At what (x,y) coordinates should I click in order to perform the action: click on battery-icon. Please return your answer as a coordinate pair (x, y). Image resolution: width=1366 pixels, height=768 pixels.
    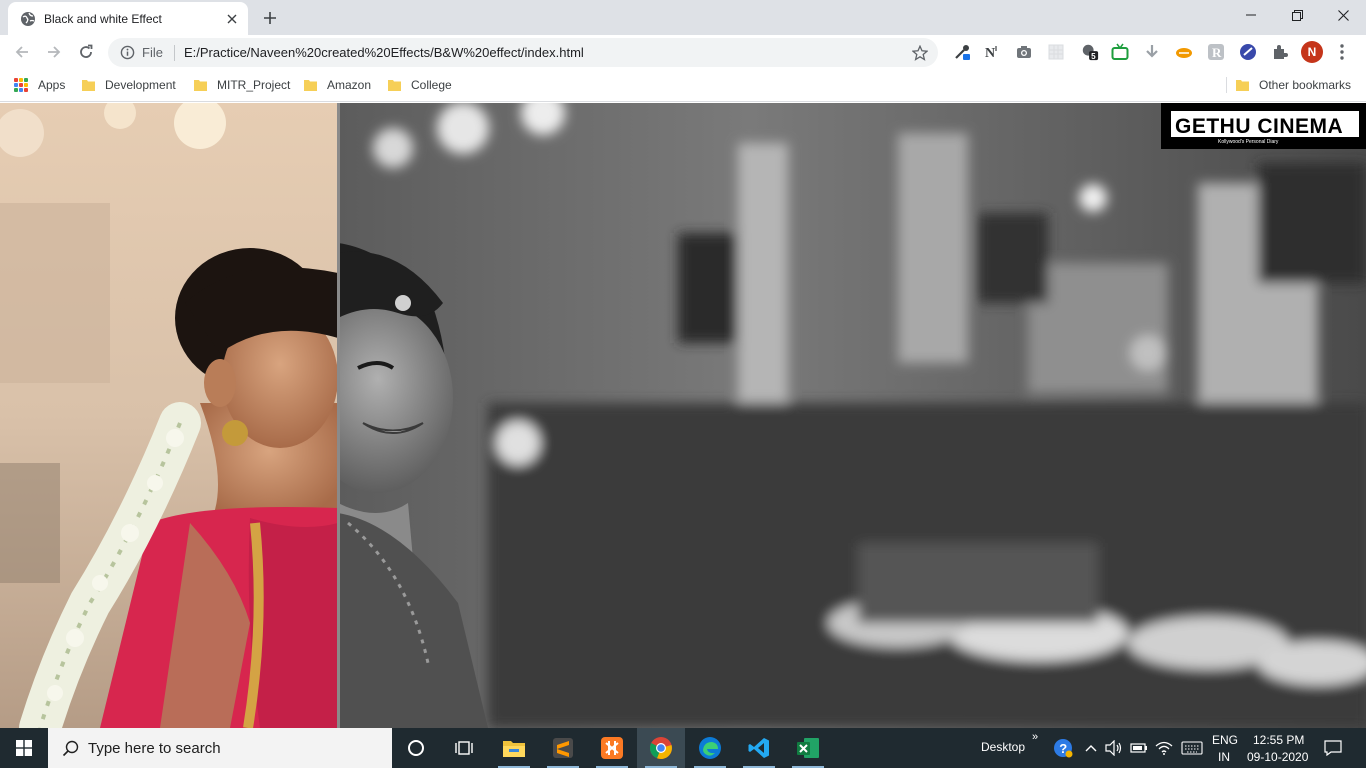
    Looking at the image, I should click on (1139, 748).